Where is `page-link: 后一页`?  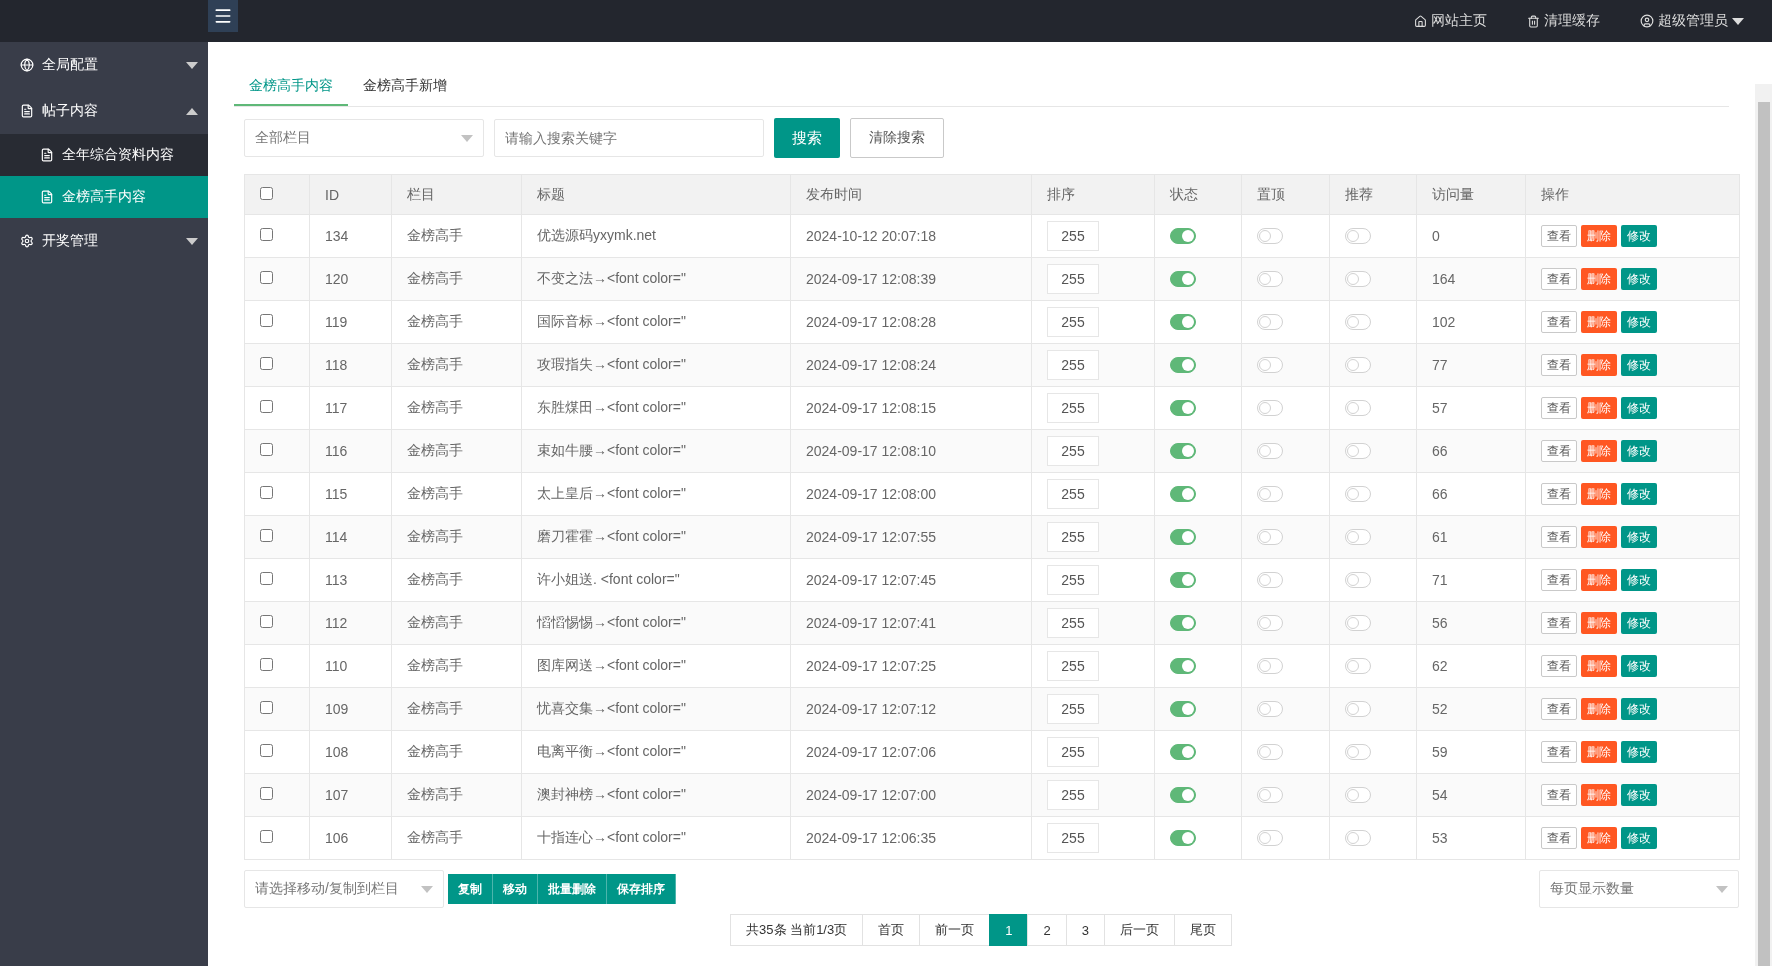 page-link: 后一页 is located at coordinates (1139, 930).